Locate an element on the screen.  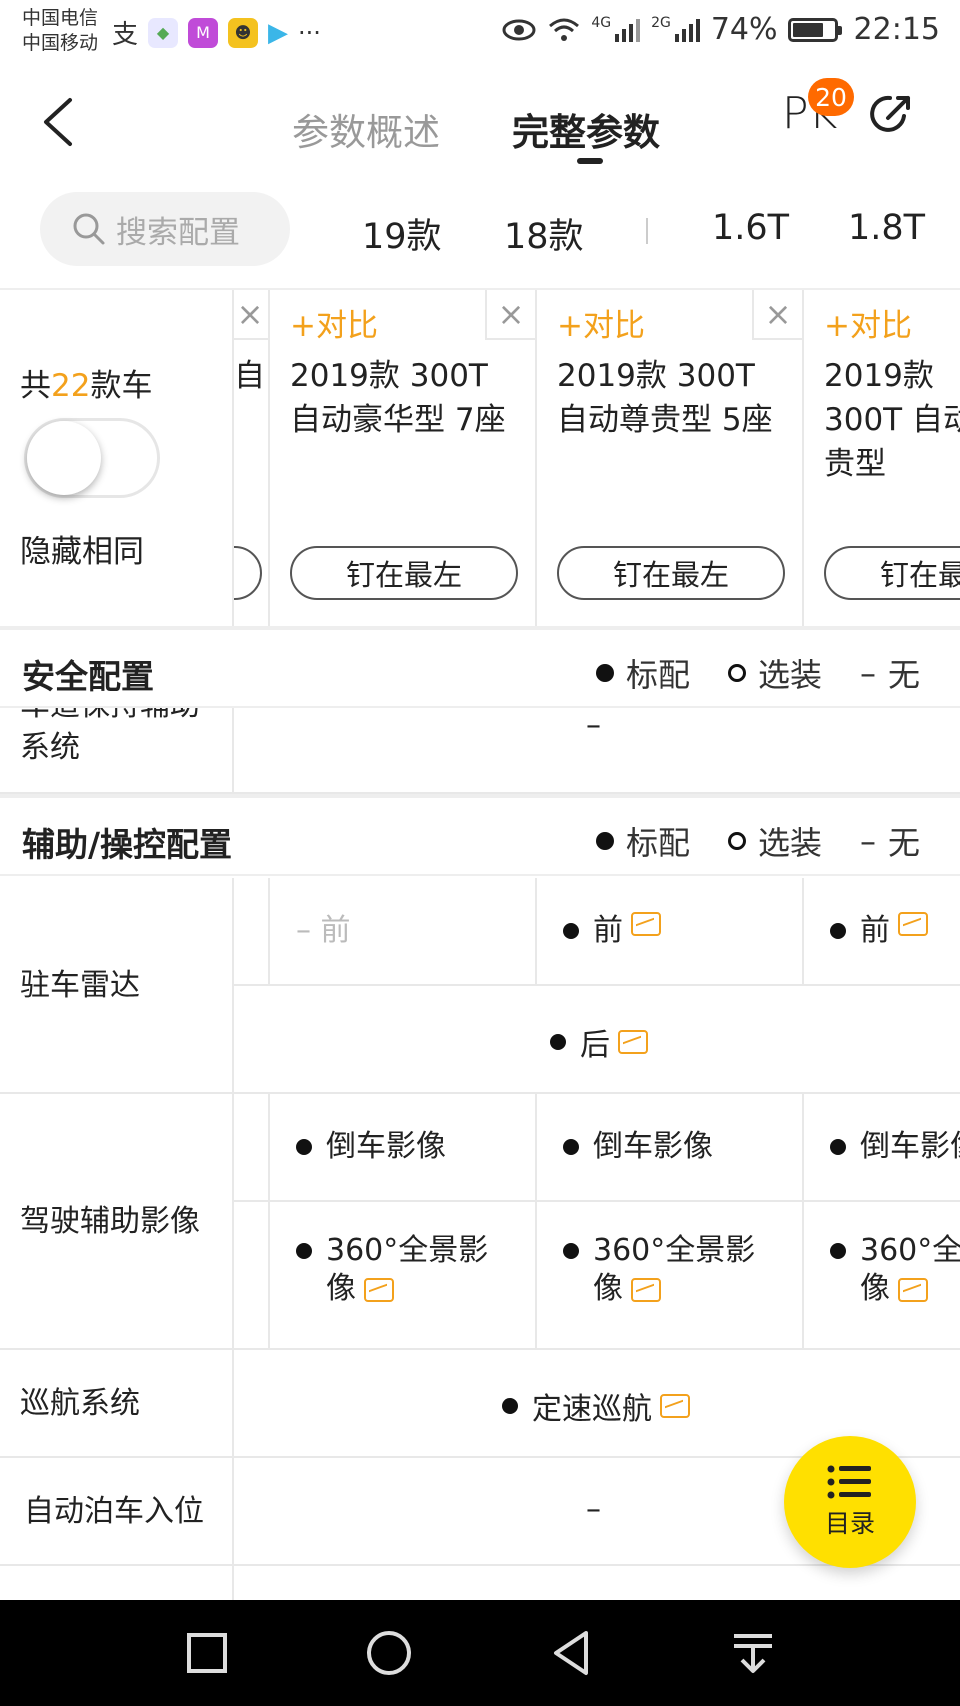
system-nav-bar is located at coordinates (480, 1653).